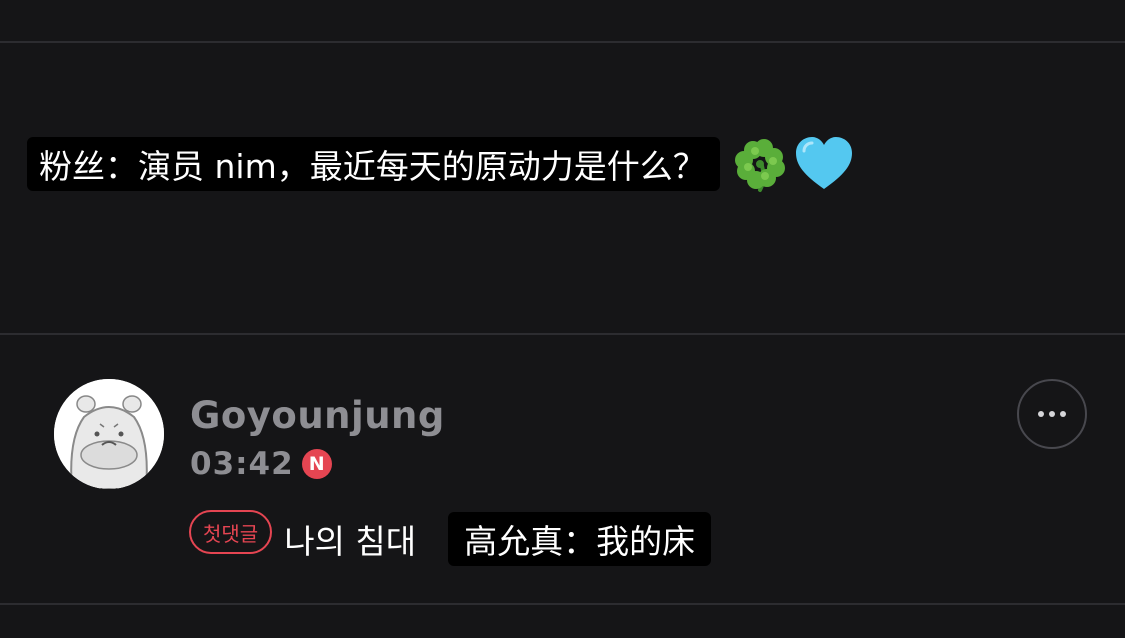 The image size is (1125, 638). I want to click on timestamp: 03:42, so click(242, 464).